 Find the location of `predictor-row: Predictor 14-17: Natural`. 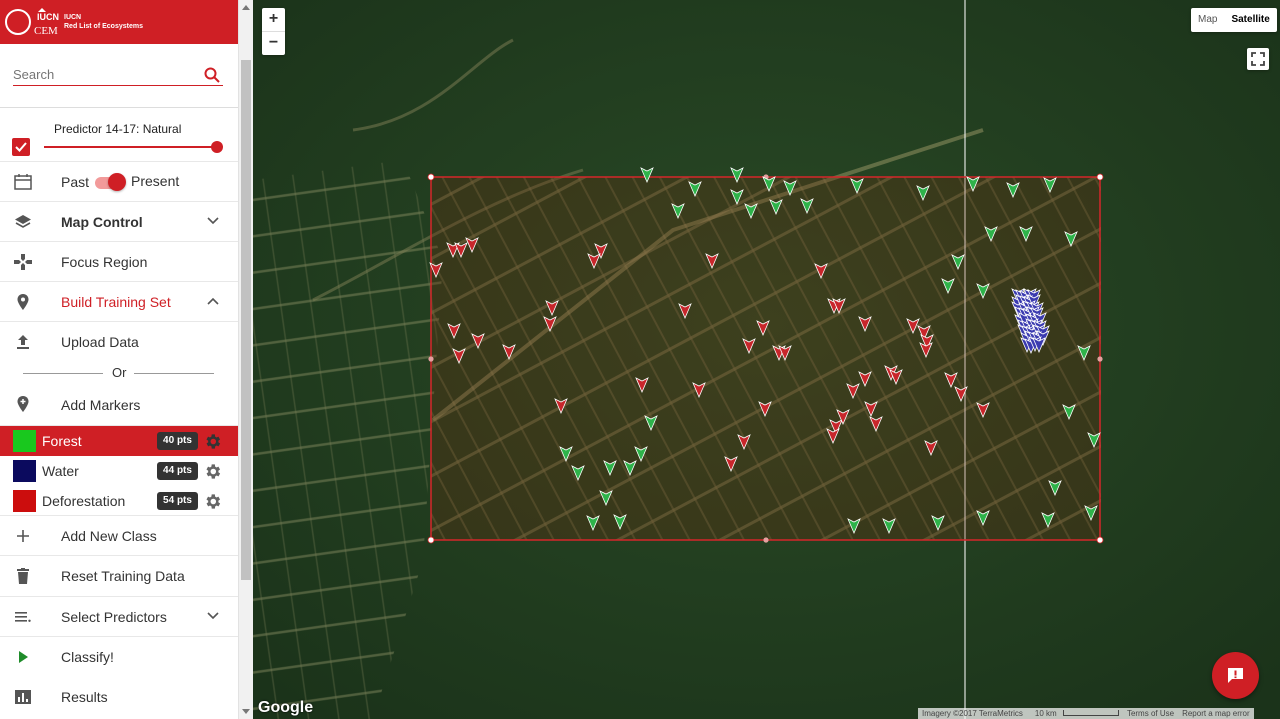

predictor-row: Predictor 14-17: Natural is located at coordinates (119, 135).